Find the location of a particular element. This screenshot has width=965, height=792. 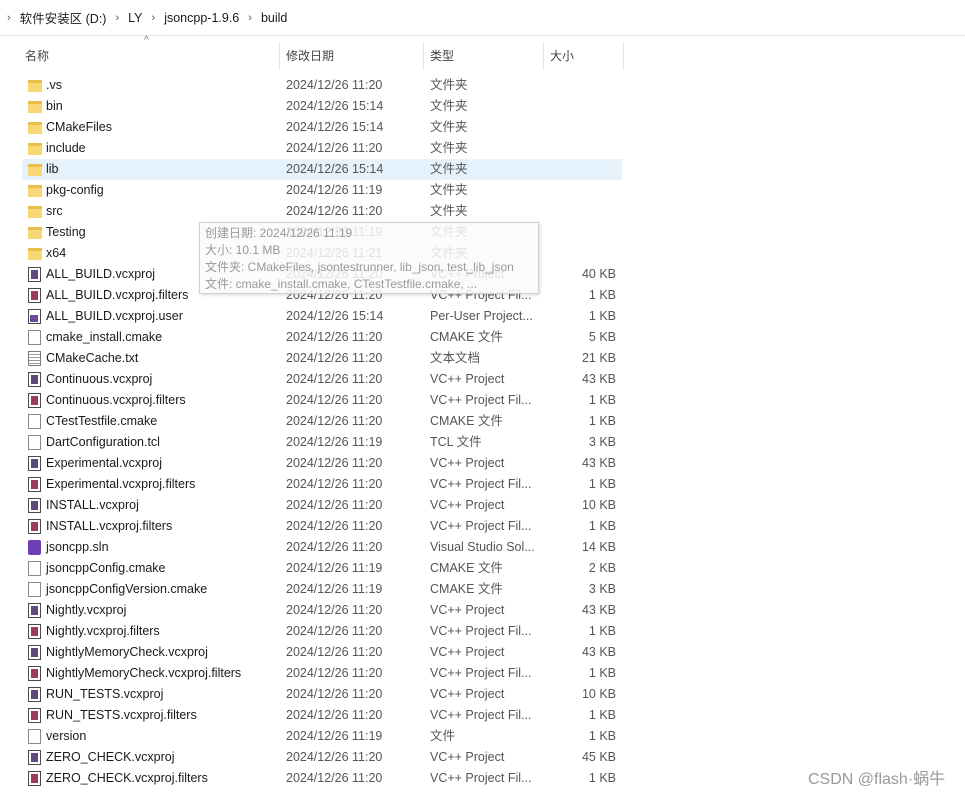

file-name: include is located at coordinates (66, 148).